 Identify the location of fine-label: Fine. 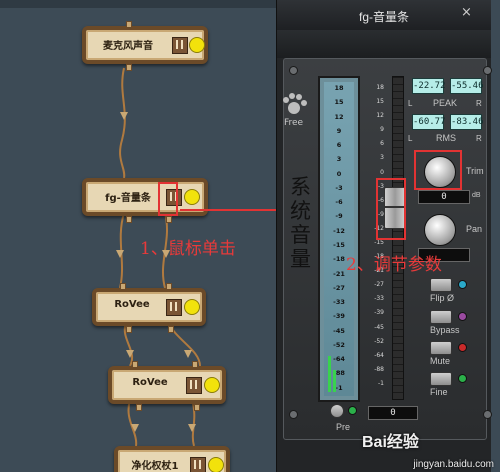
(439, 392).